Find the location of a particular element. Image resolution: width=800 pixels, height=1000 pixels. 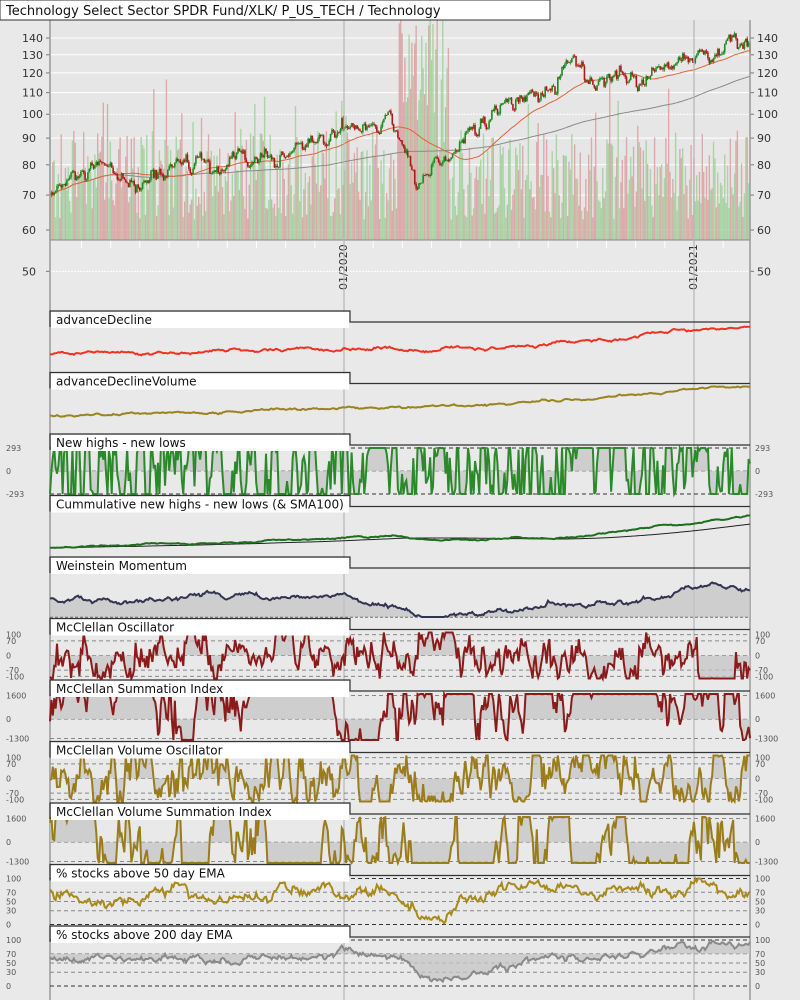

panel-title: McClellan Volume Oscillator is located at coordinates (139, 751).